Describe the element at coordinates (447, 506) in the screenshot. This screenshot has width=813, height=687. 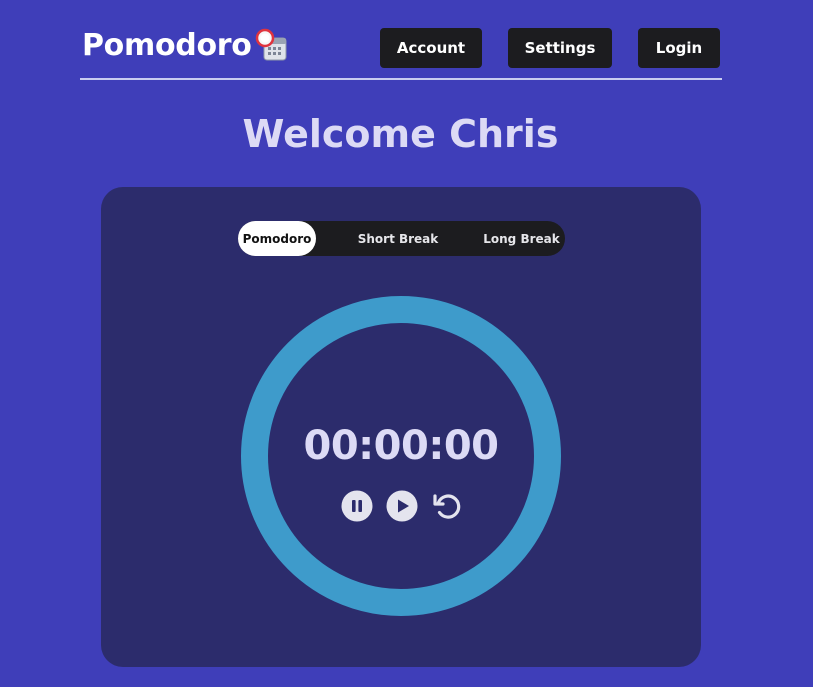
I see `reset-icon` at that location.